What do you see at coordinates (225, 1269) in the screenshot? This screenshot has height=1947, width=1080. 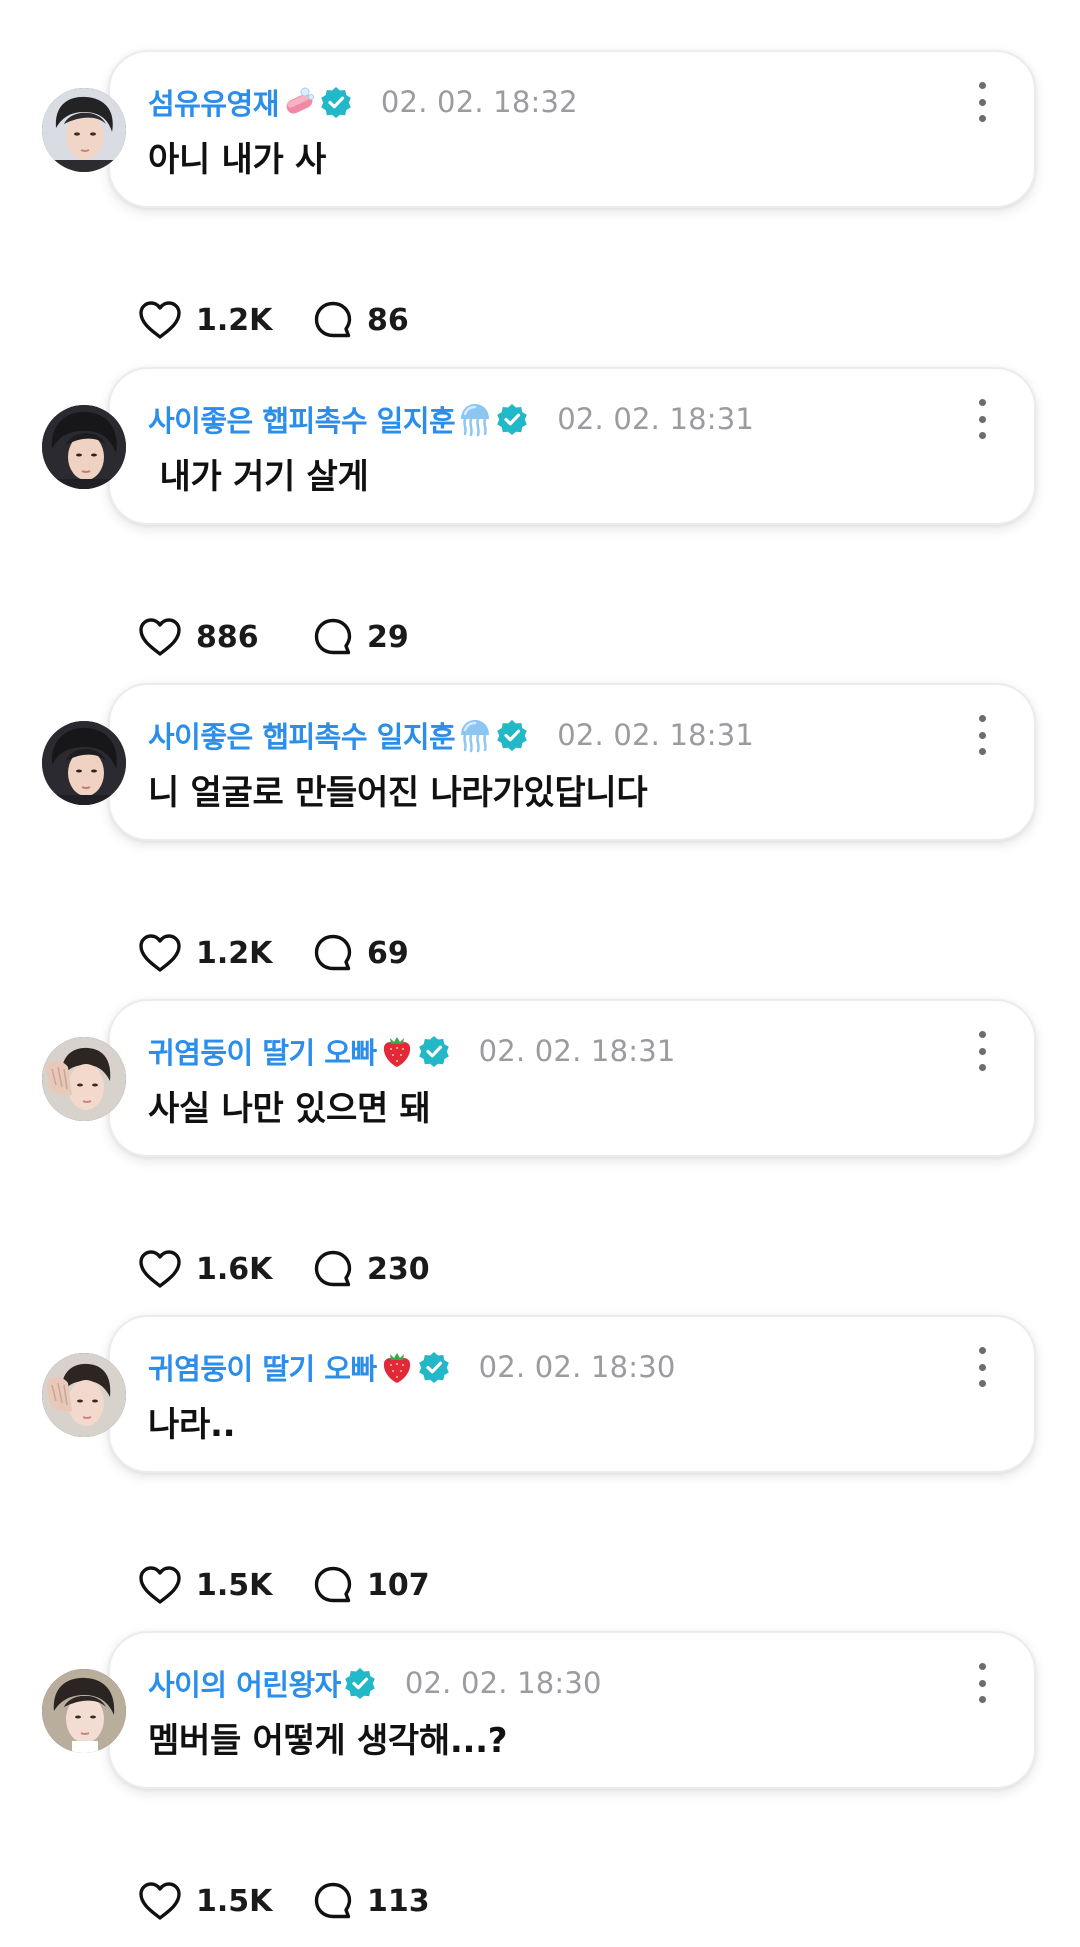 I see `like-button: 1.6K` at bounding box center [225, 1269].